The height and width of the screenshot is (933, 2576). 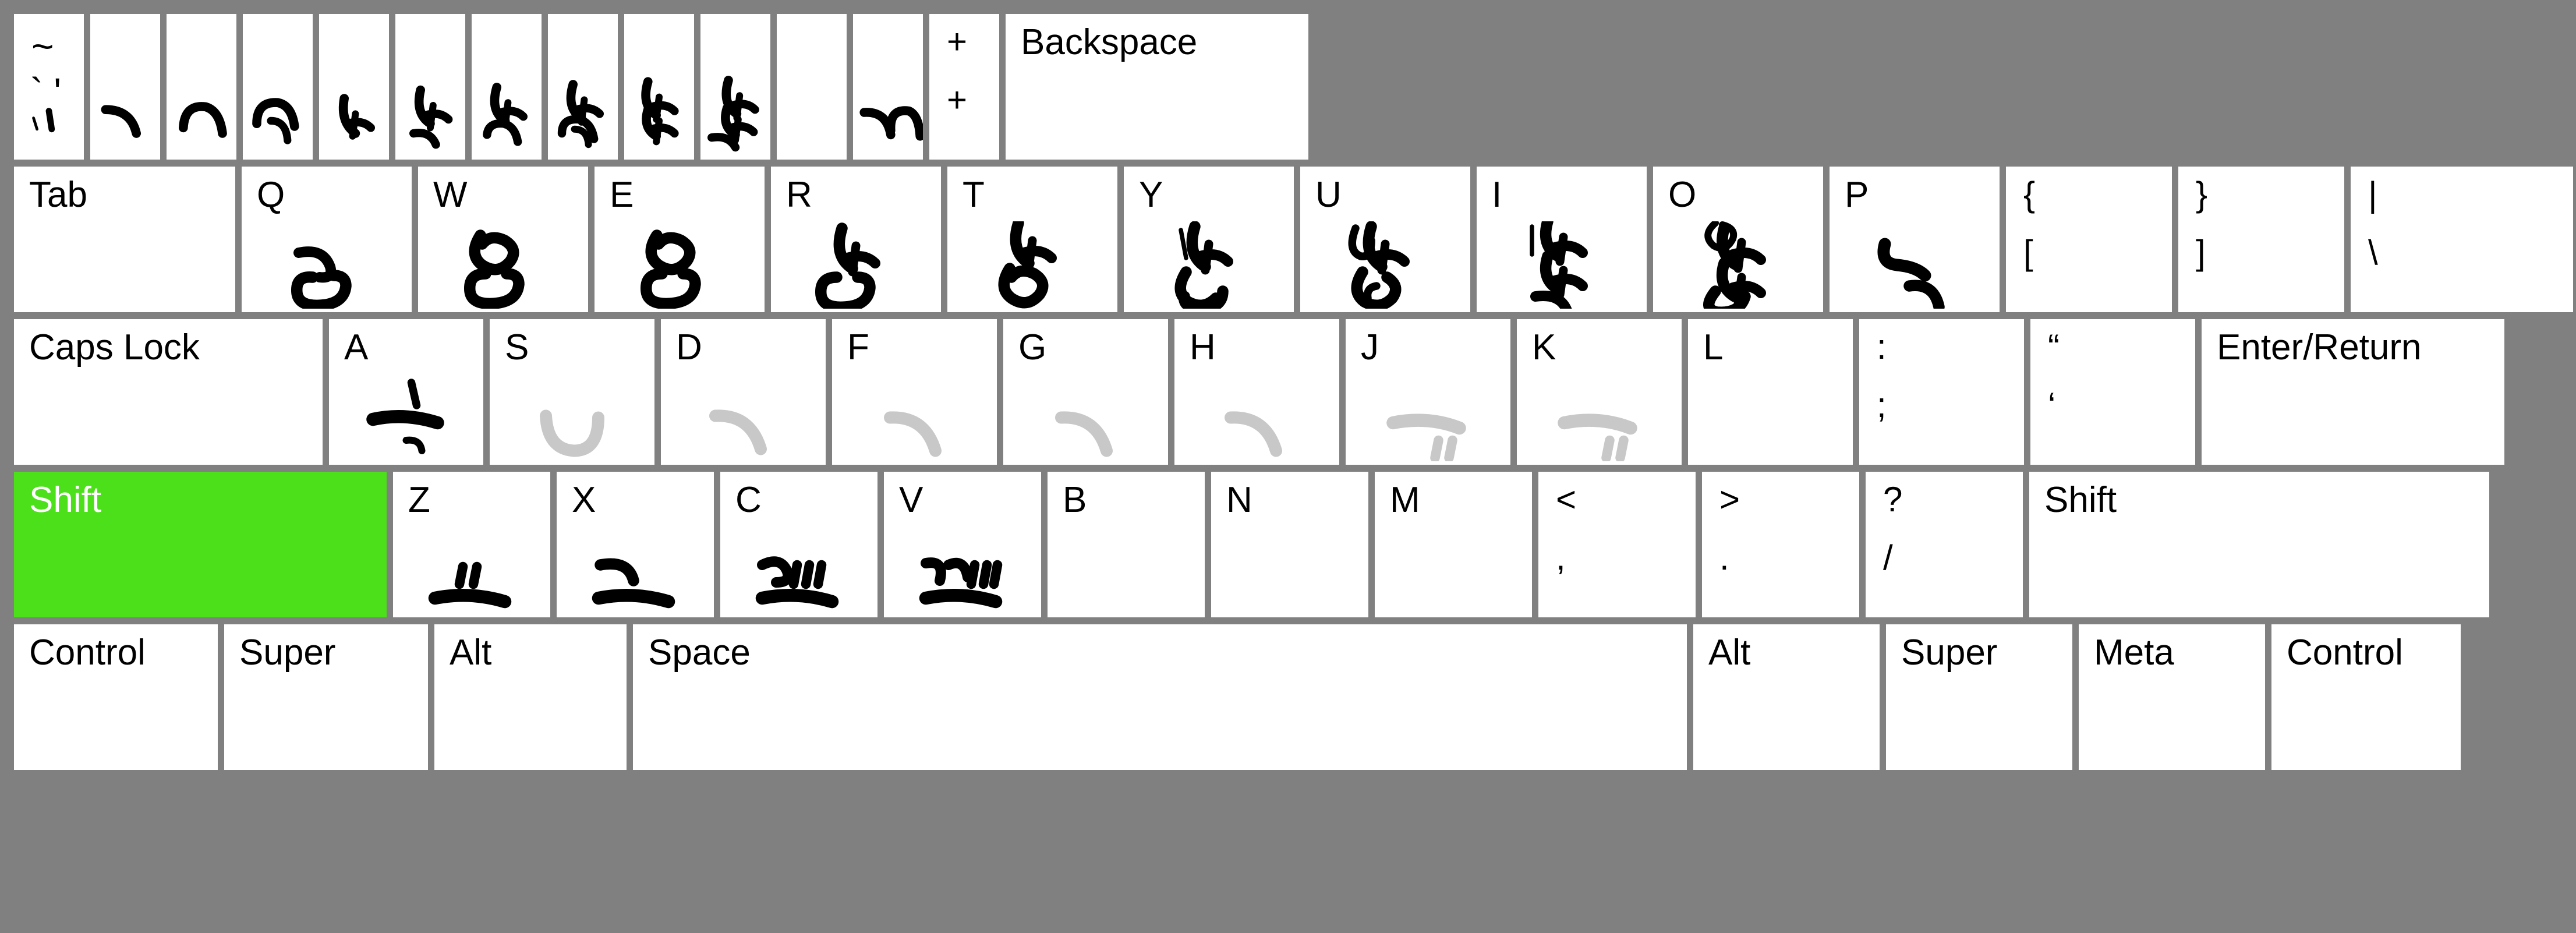 What do you see at coordinates (1032, 239) in the screenshot?
I see `key-t: T` at bounding box center [1032, 239].